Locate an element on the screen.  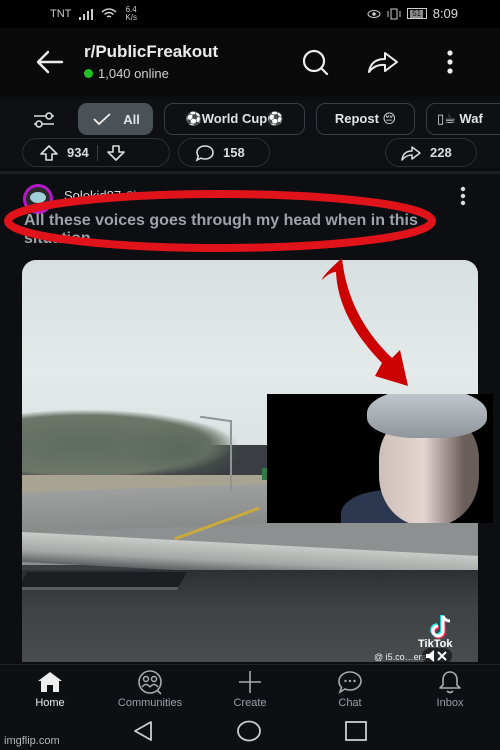
net-speed: 6.4 K/s is located at coordinates (131, 13).